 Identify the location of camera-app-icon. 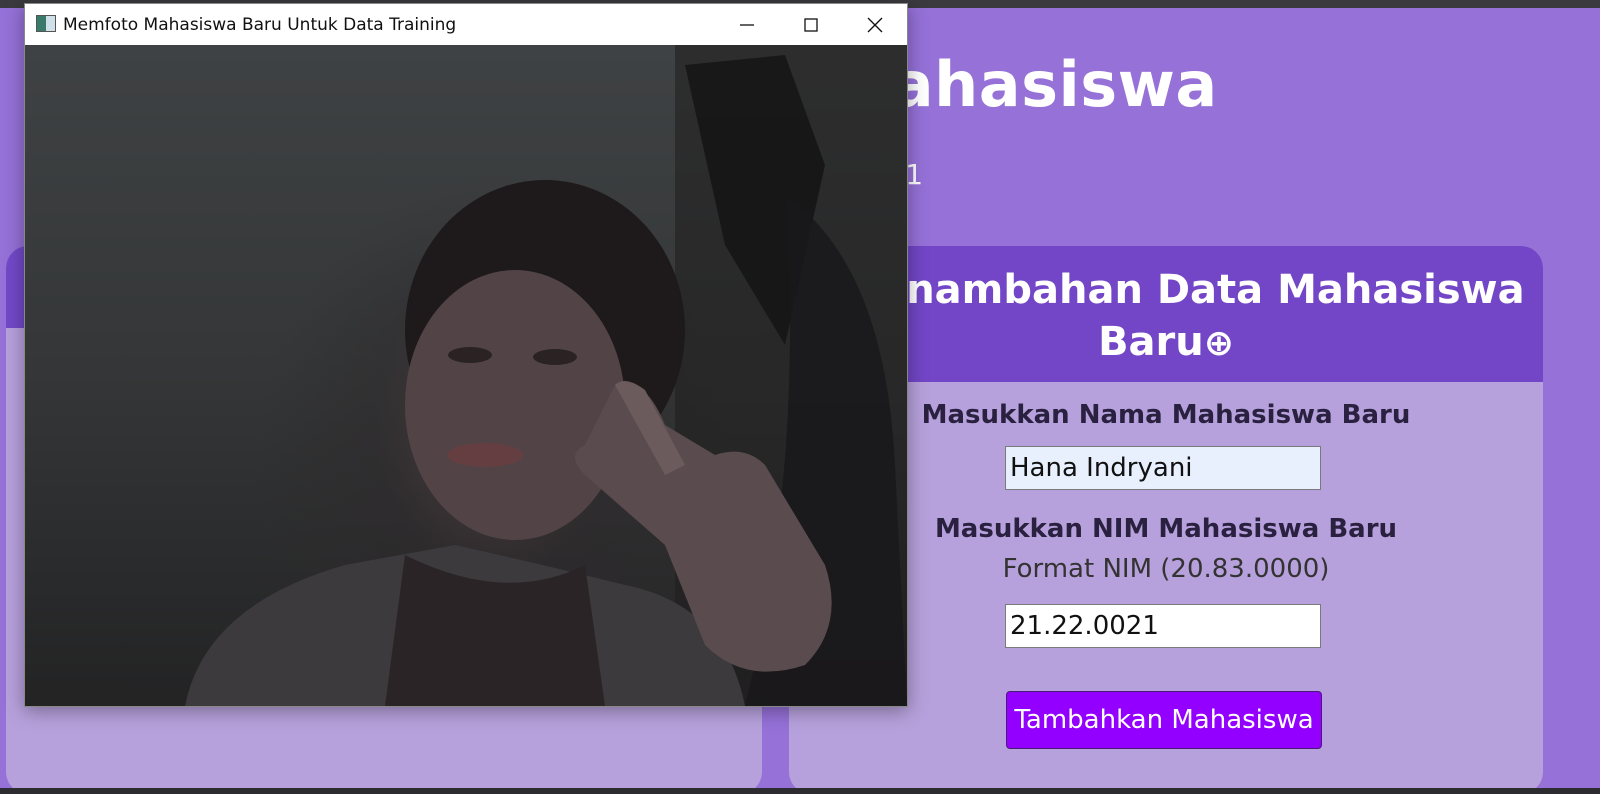
(46, 23).